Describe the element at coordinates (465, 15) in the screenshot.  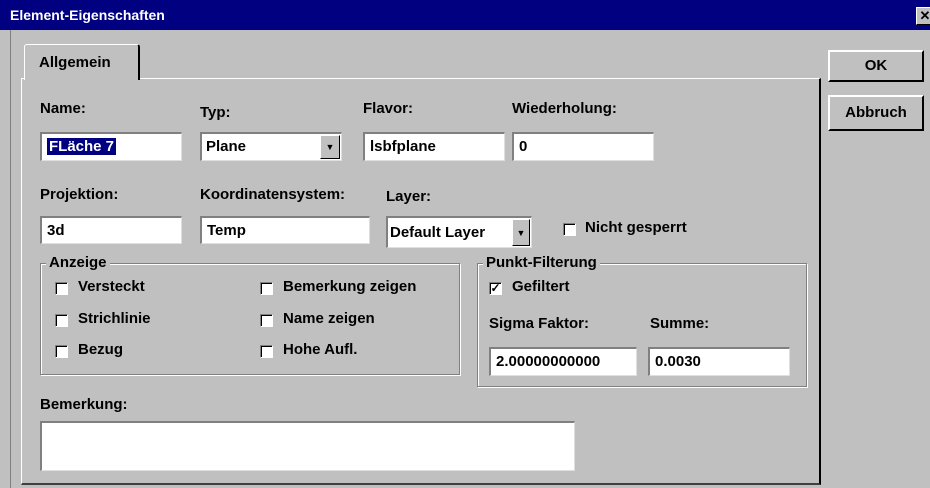
I see `title-bar: Element-Eigenschaften ✕` at that location.